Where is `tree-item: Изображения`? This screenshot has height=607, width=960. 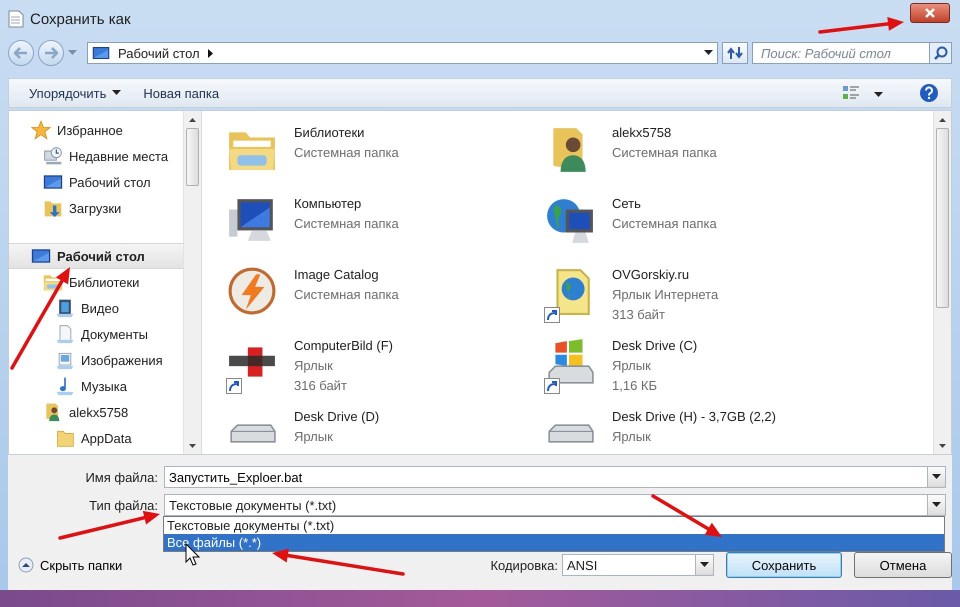
tree-item: Изображения is located at coordinates (96, 360).